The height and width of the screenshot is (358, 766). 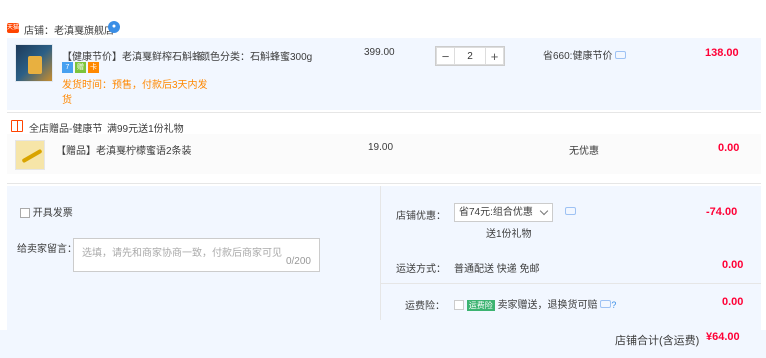 What do you see at coordinates (182, 253) in the screenshot?
I see `seller-message-placeholder: 选填，请先和商家协商一致，付款后商家可见` at bounding box center [182, 253].